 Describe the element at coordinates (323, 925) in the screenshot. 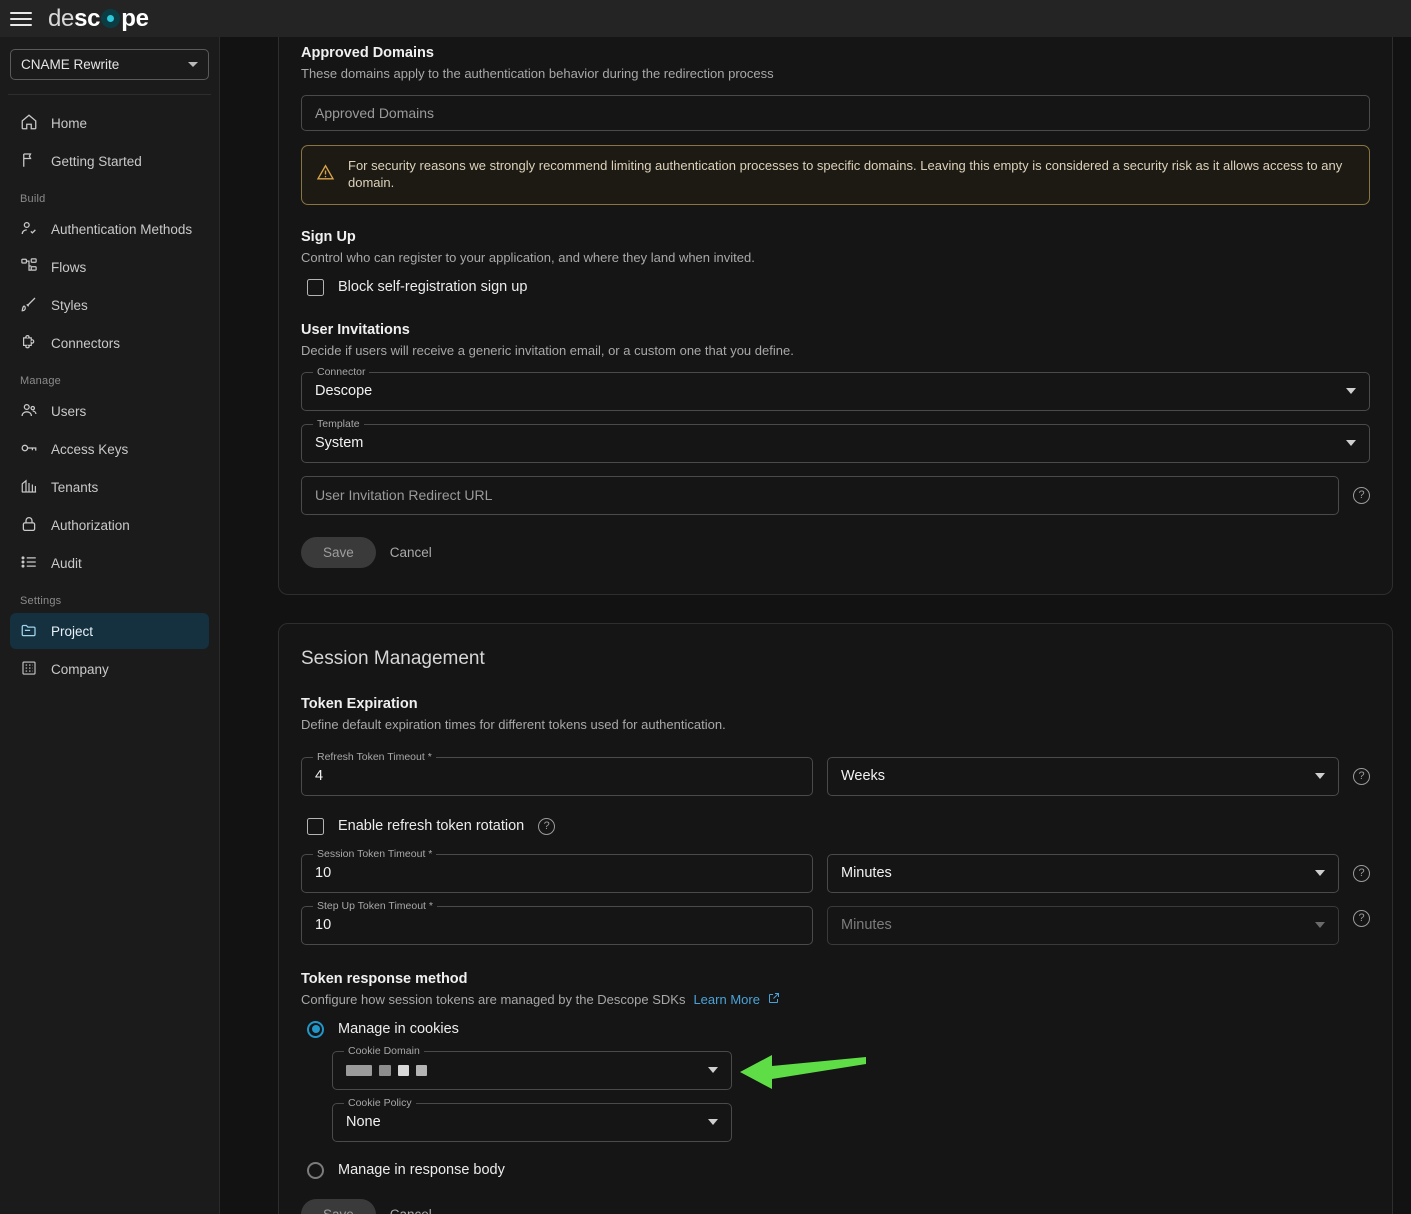

I see `step-up-token-timeout-value: 10` at that location.